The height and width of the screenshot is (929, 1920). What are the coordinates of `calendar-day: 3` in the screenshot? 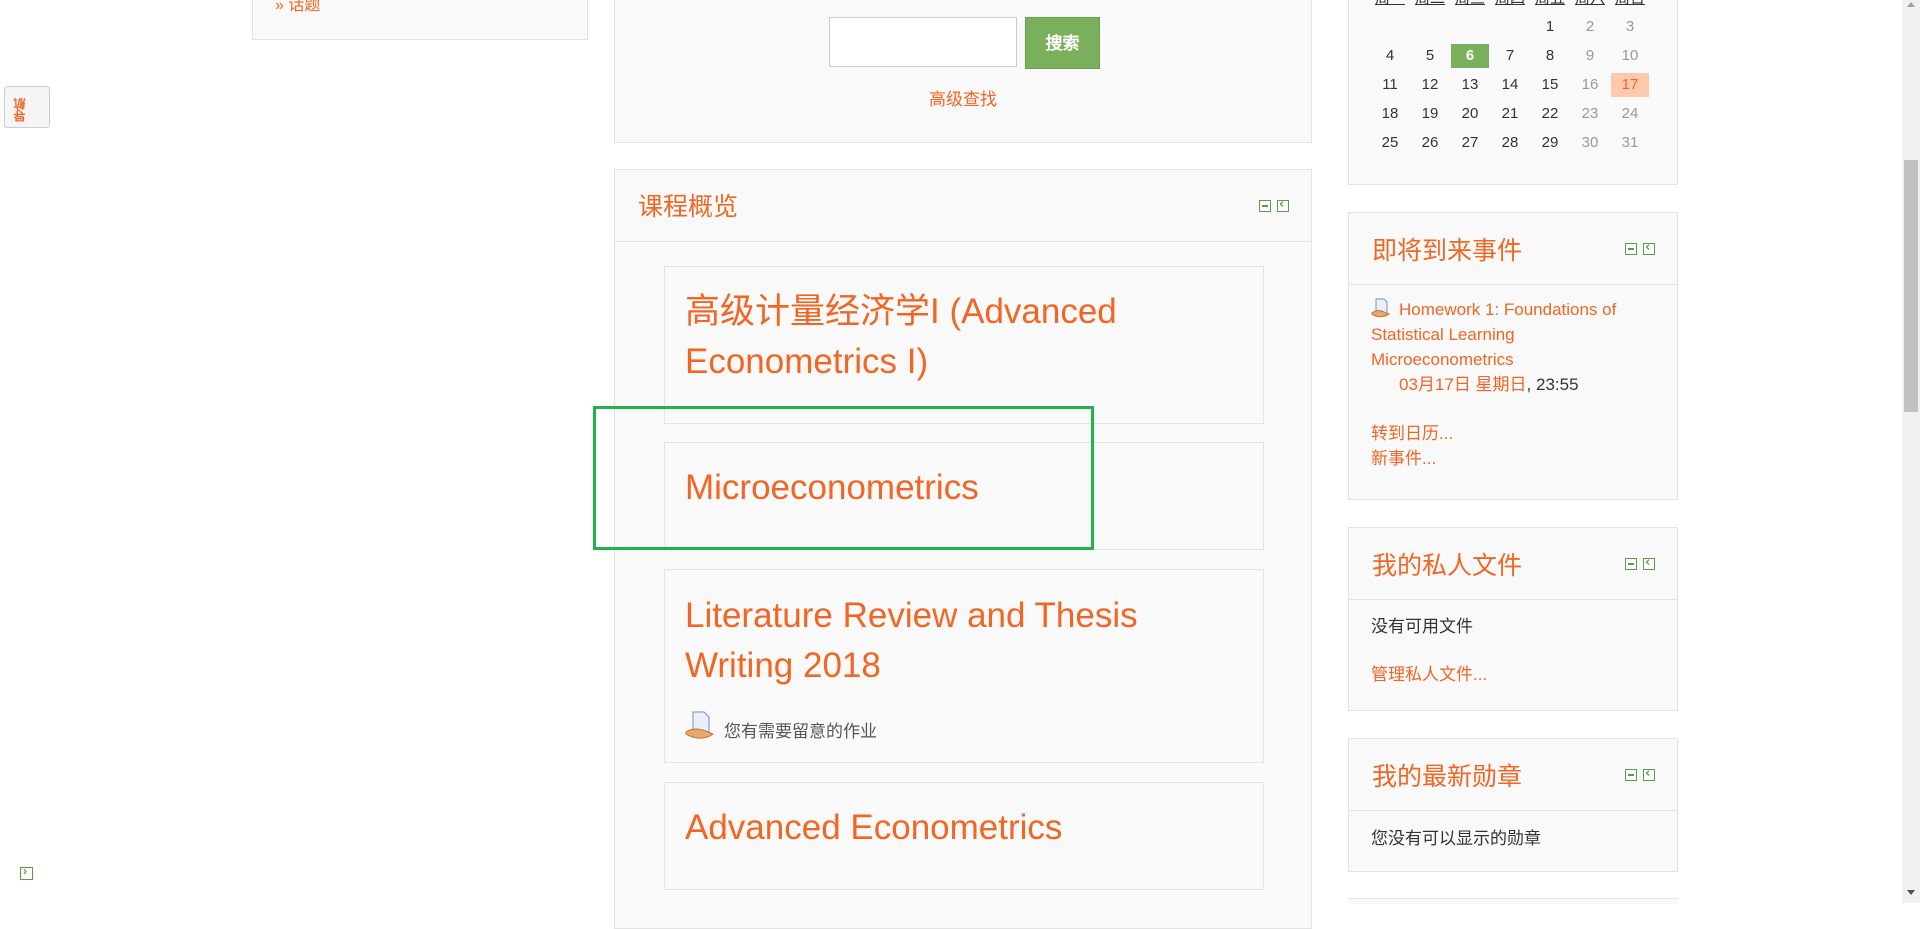 It's located at (1630, 27).